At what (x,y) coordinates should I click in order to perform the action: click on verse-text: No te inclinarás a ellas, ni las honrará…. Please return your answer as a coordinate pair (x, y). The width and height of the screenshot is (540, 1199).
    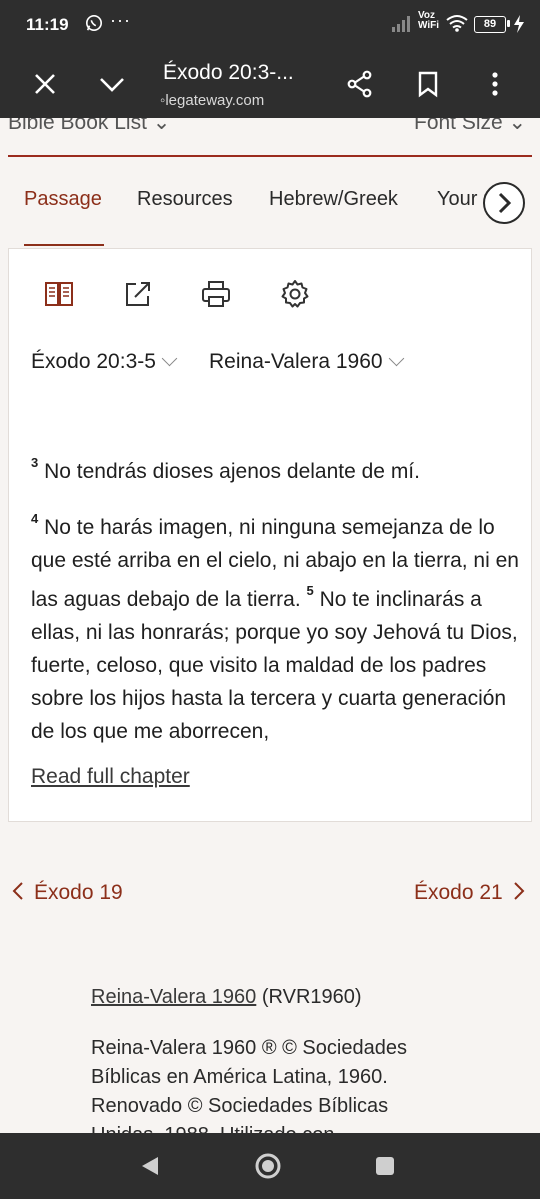
    Looking at the image, I should click on (274, 665).